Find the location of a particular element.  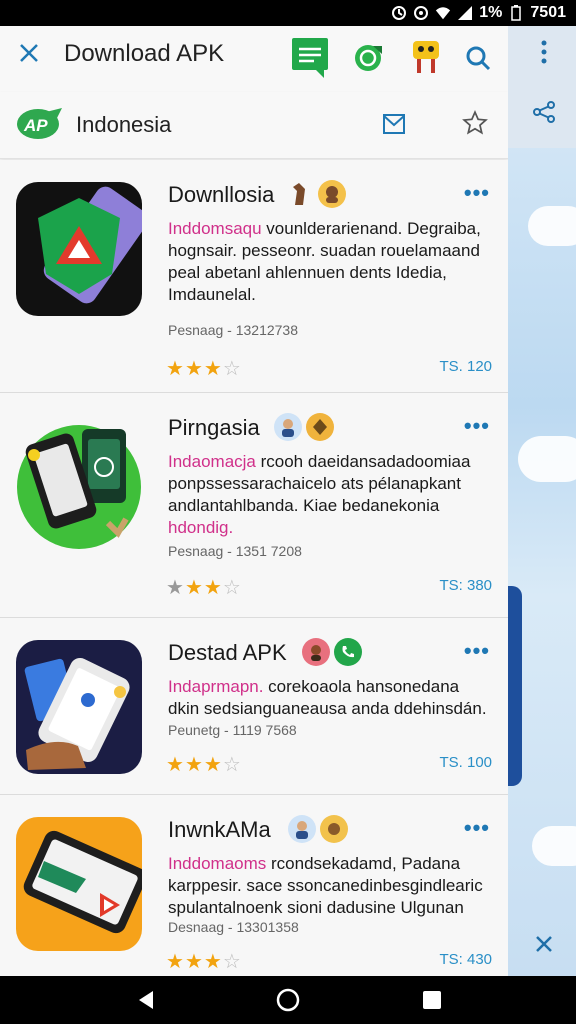

star-favorite-icon is located at coordinates (475, 125).